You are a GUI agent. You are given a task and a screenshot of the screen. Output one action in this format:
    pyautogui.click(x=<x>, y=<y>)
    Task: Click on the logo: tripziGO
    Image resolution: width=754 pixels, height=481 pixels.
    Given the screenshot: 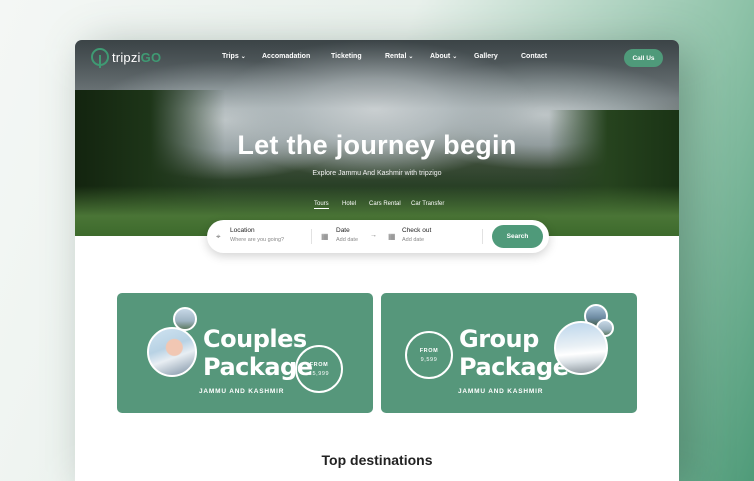 What is the action you would take?
    pyautogui.click(x=126, y=58)
    